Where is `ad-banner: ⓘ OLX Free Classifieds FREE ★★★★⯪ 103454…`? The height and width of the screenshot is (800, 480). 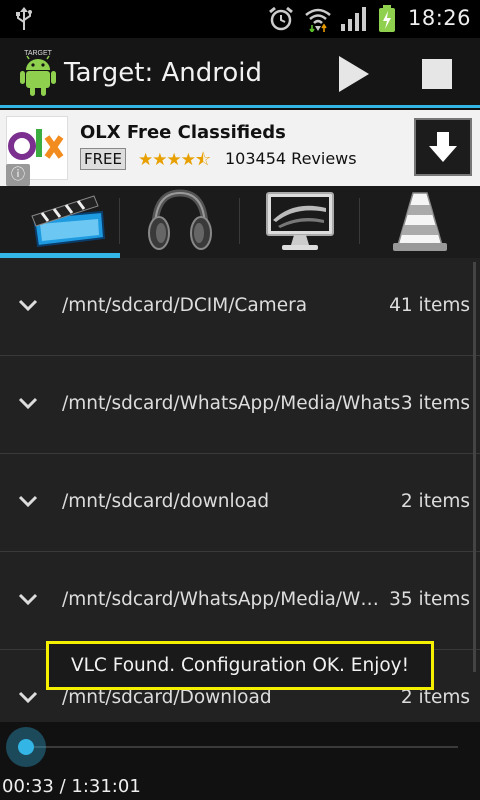 ad-banner: ⓘ OLX Free Classifieds FREE ★★★★⯪ 103454… is located at coordinates (240, 148).